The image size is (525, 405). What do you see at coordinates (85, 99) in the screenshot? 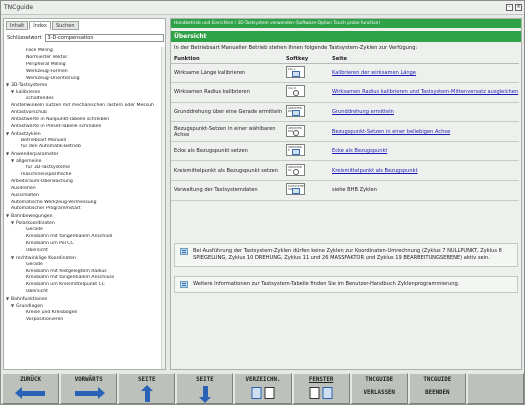
I see `index-item: schaltendes` at bounding box center [85, 99].